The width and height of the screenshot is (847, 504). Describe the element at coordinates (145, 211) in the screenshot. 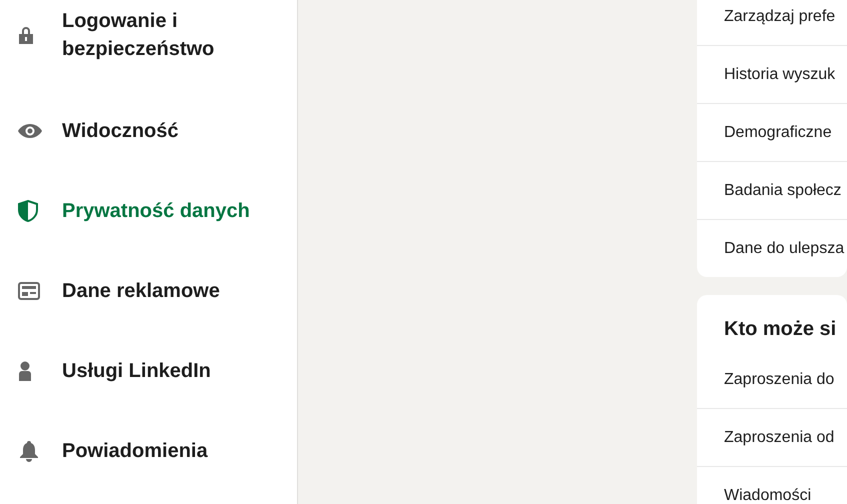

I see `sidebar-item: Prywatność danych` at that location.